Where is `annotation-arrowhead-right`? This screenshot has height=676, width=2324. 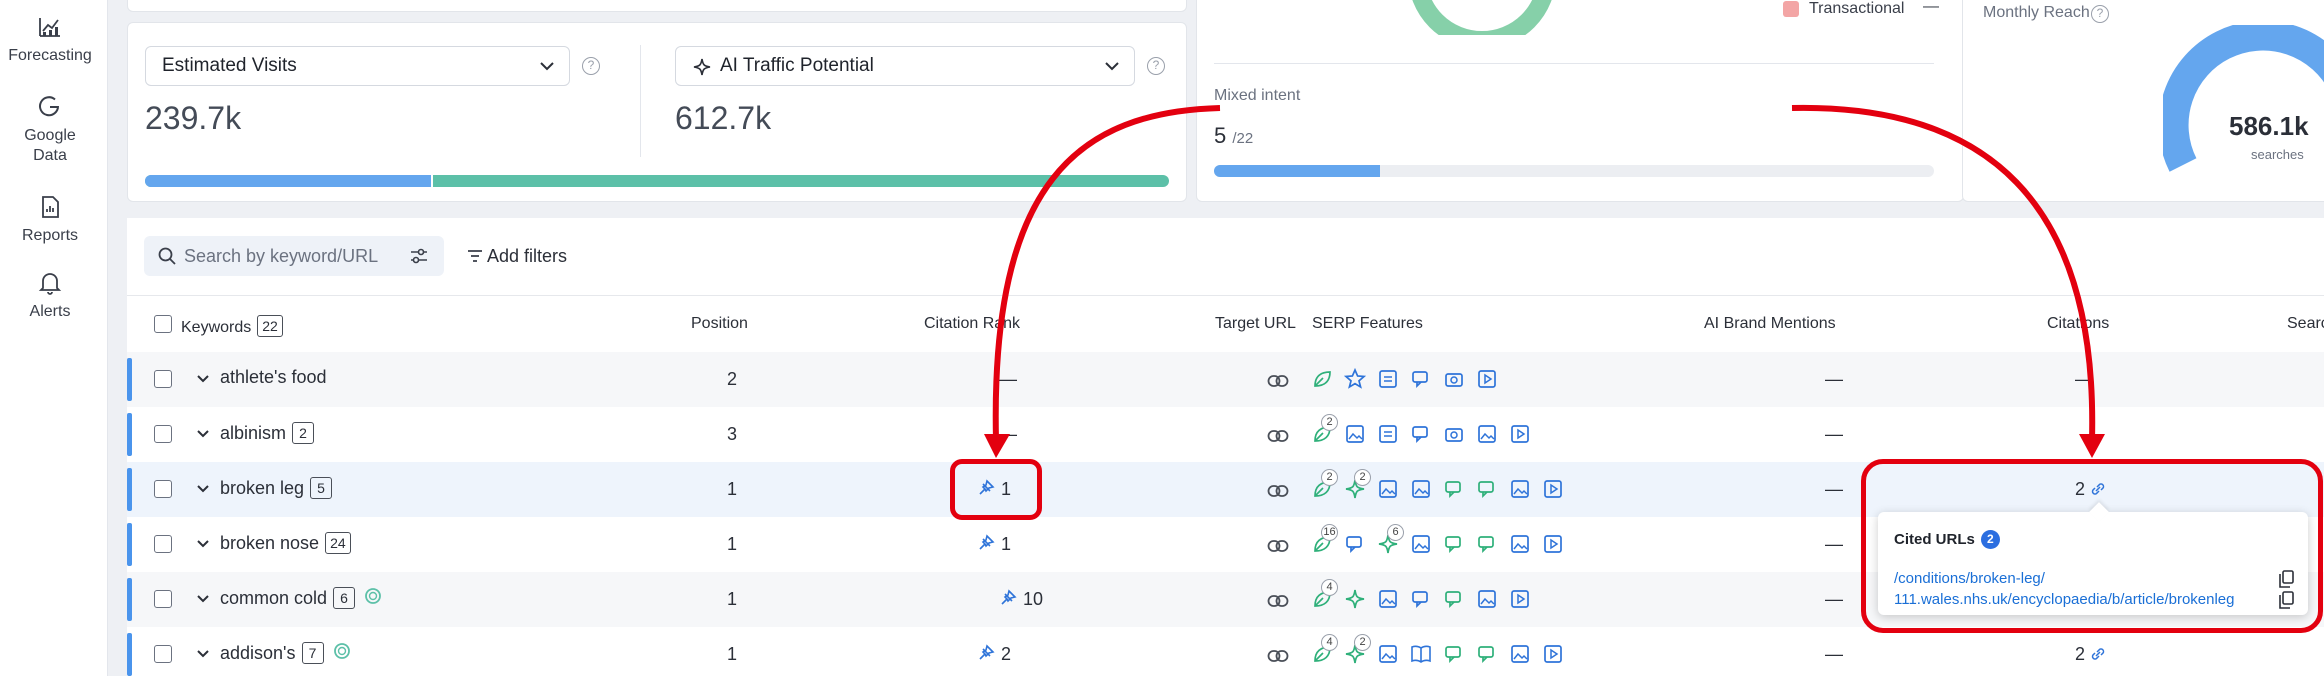
annotation-arrowhead-right is located at coordinates (2092, 446).